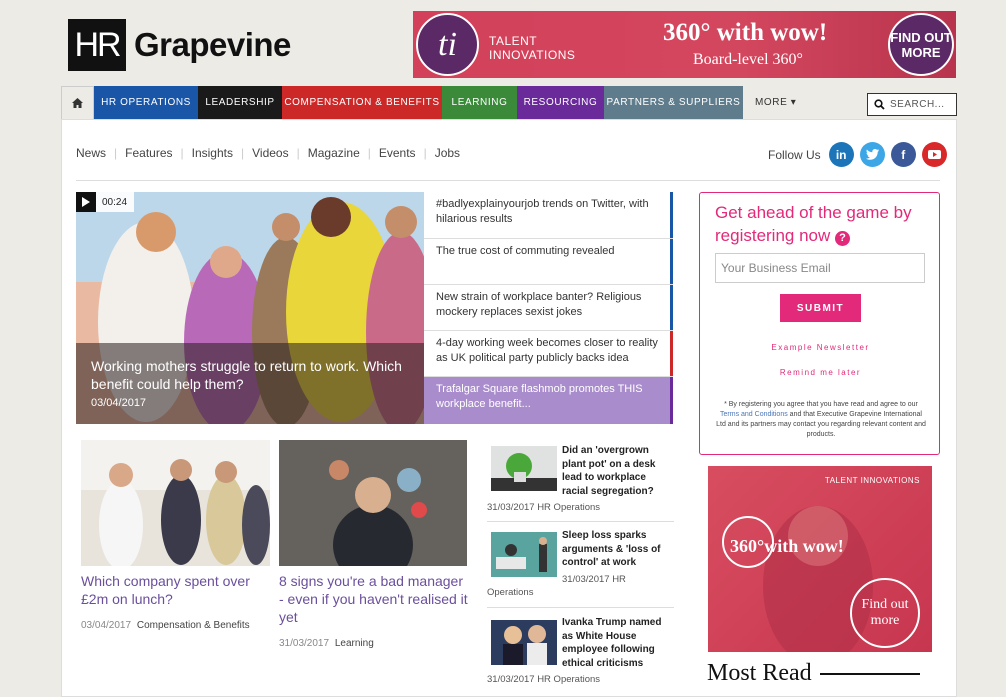 This screenshot has height=697, width=1006. What do you see at coordinates (820, 268) in the screenshot?
I see `email-field: Your Business Email` at bounding box center [820, 268].